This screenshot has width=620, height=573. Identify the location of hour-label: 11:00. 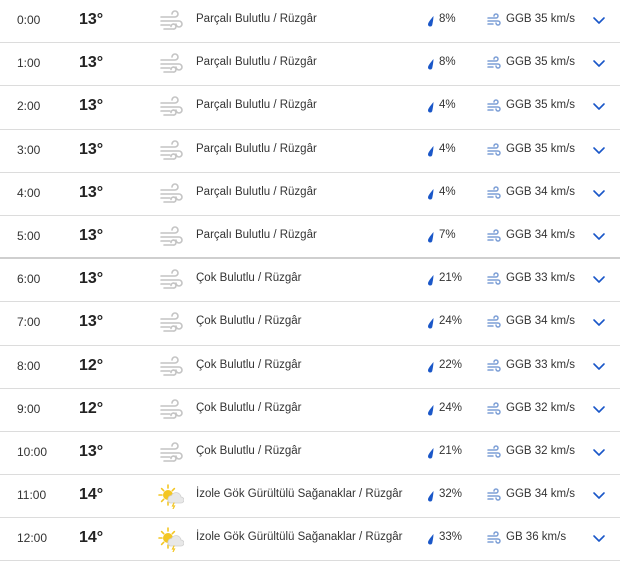
(32, 495).